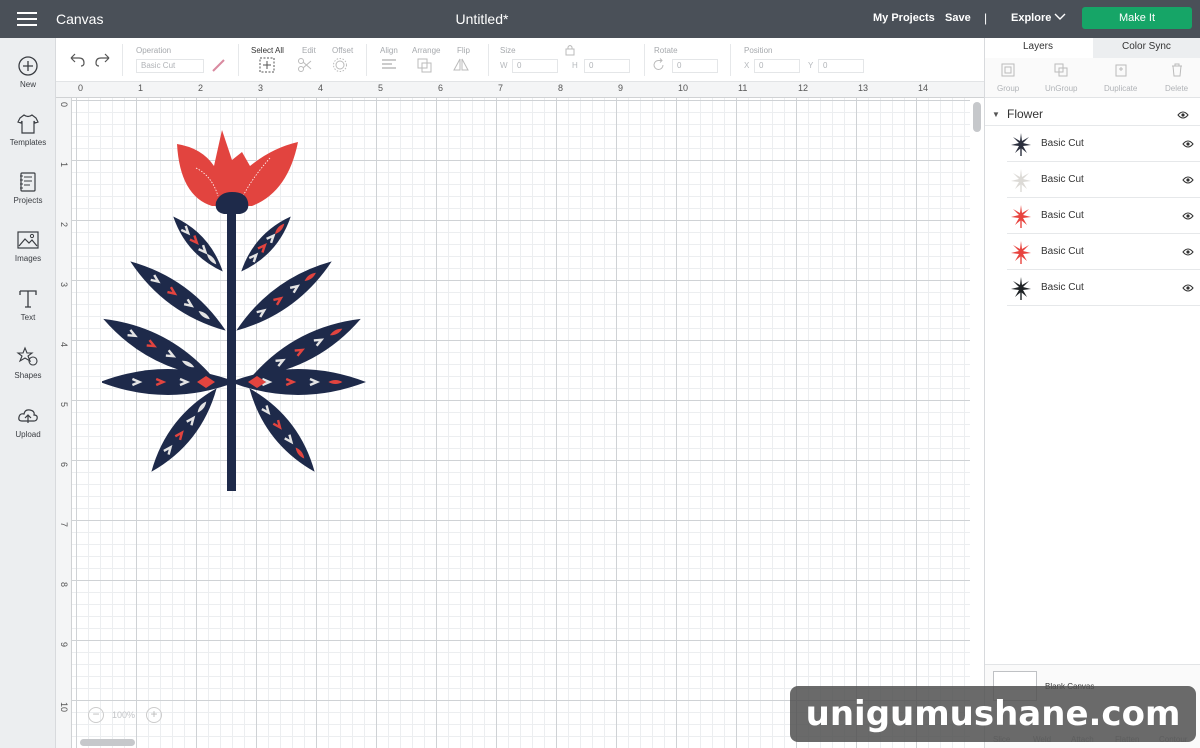 This screenshot has width=1200, height=748. I want to click on ungroup-icon, so click(1061, 70).